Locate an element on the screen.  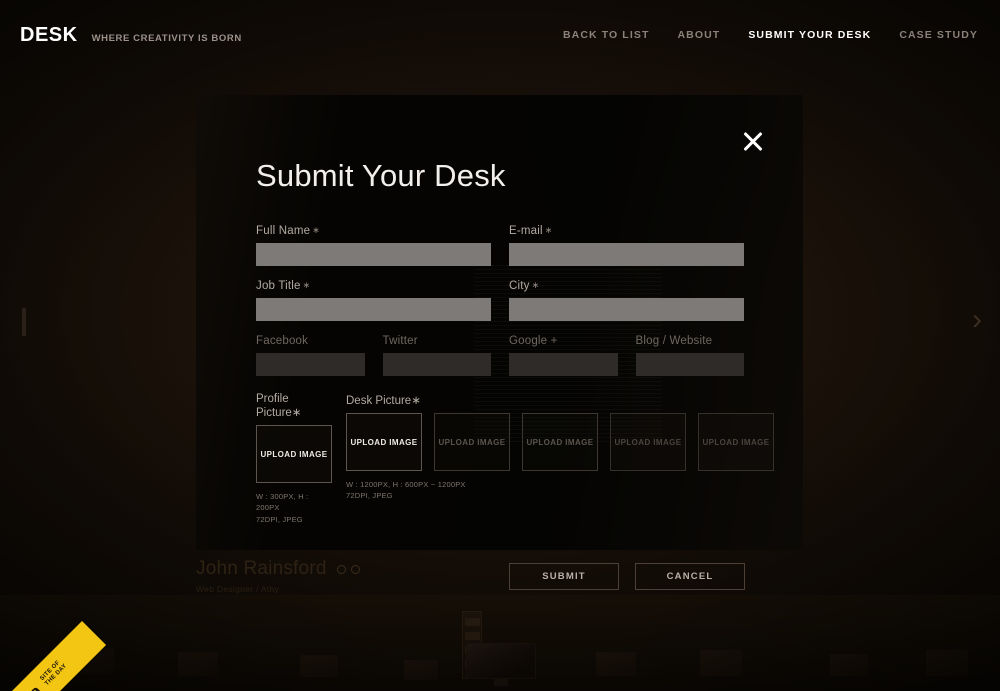
field-group-job-title: Job Title ∗ is located at coordinates (373, 300).